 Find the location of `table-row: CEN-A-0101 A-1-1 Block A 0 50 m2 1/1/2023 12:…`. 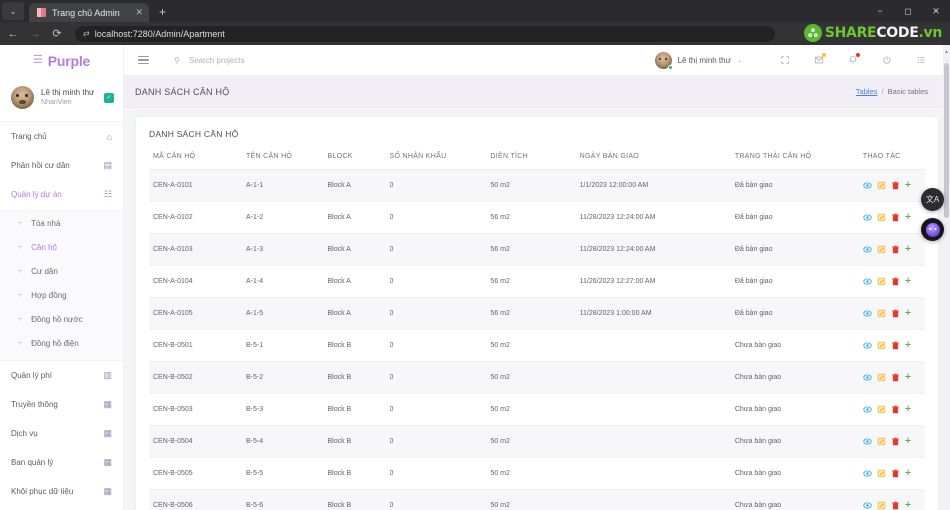

table-row: CEN-A-0101 A-1-1 Block A 0 50 m2 1/1/2023 12:… is located at coordinates (537, 185).